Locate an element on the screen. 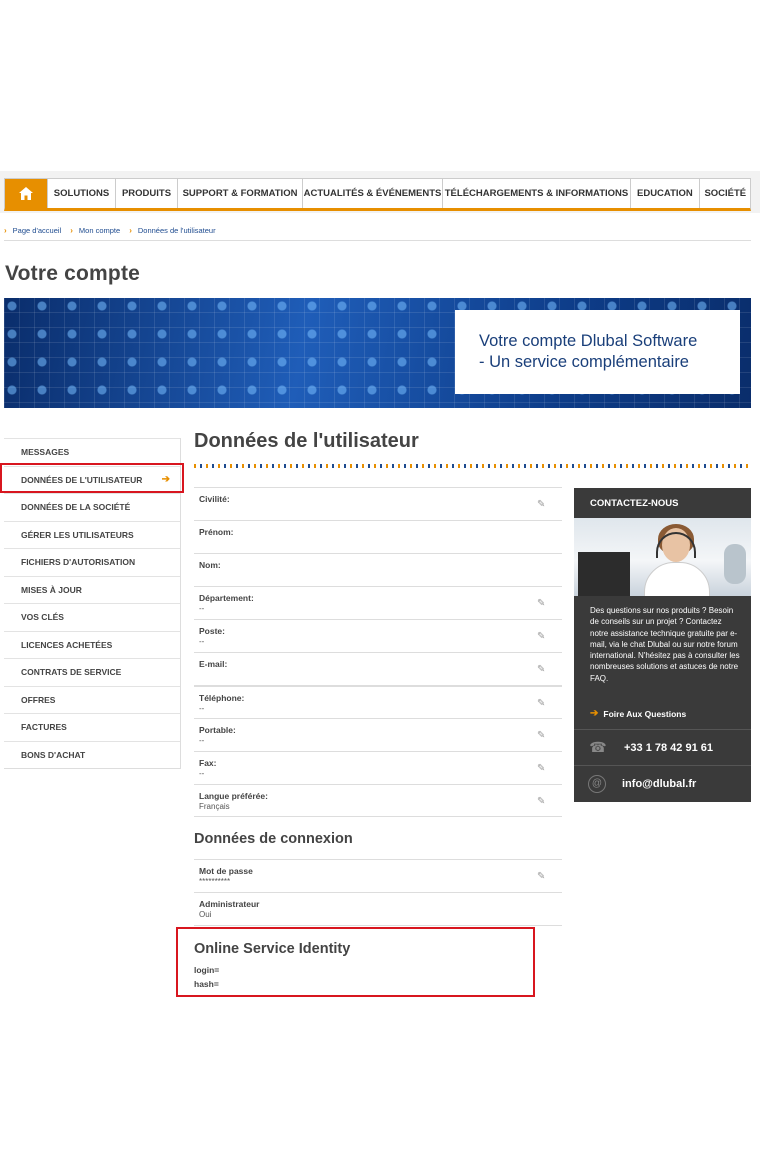  field-label: Poste: is located at coordinates (212, 631).